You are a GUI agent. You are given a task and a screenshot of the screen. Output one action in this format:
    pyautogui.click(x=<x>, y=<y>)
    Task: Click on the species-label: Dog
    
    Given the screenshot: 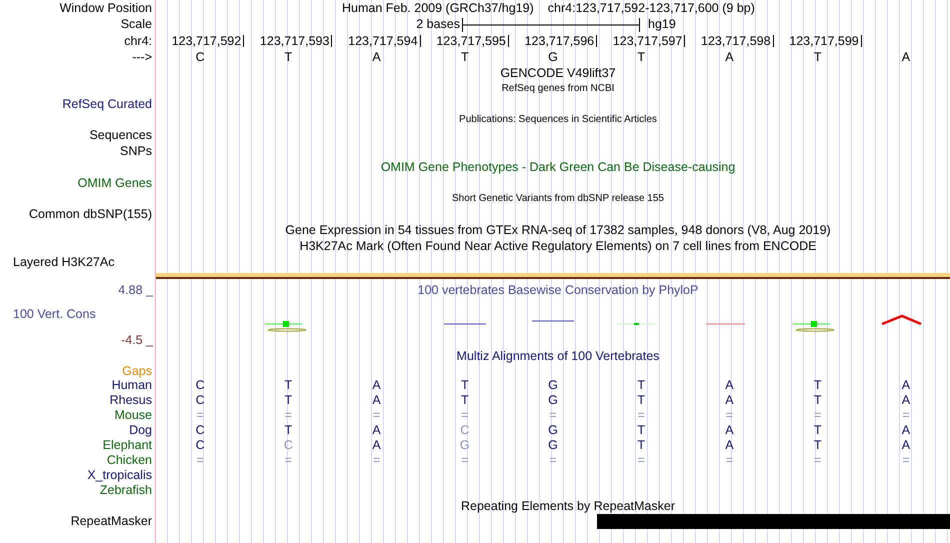 What is the action you would take?
    pyautogui.click(x=140, y=430)
    